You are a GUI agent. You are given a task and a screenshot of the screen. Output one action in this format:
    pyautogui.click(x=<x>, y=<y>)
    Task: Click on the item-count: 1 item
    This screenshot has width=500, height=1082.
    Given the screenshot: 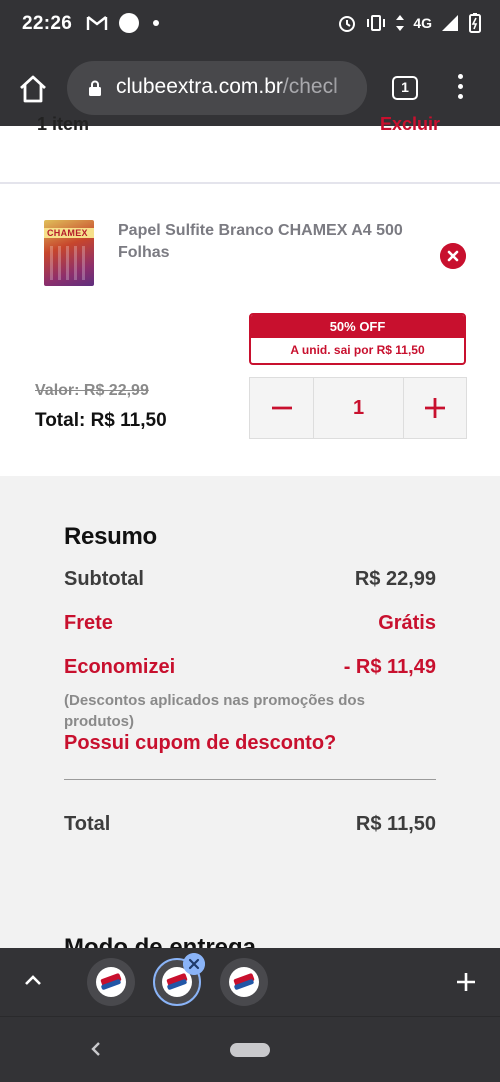 What is the action you would take?
    pyautogui.click(x=63, y=124)
    